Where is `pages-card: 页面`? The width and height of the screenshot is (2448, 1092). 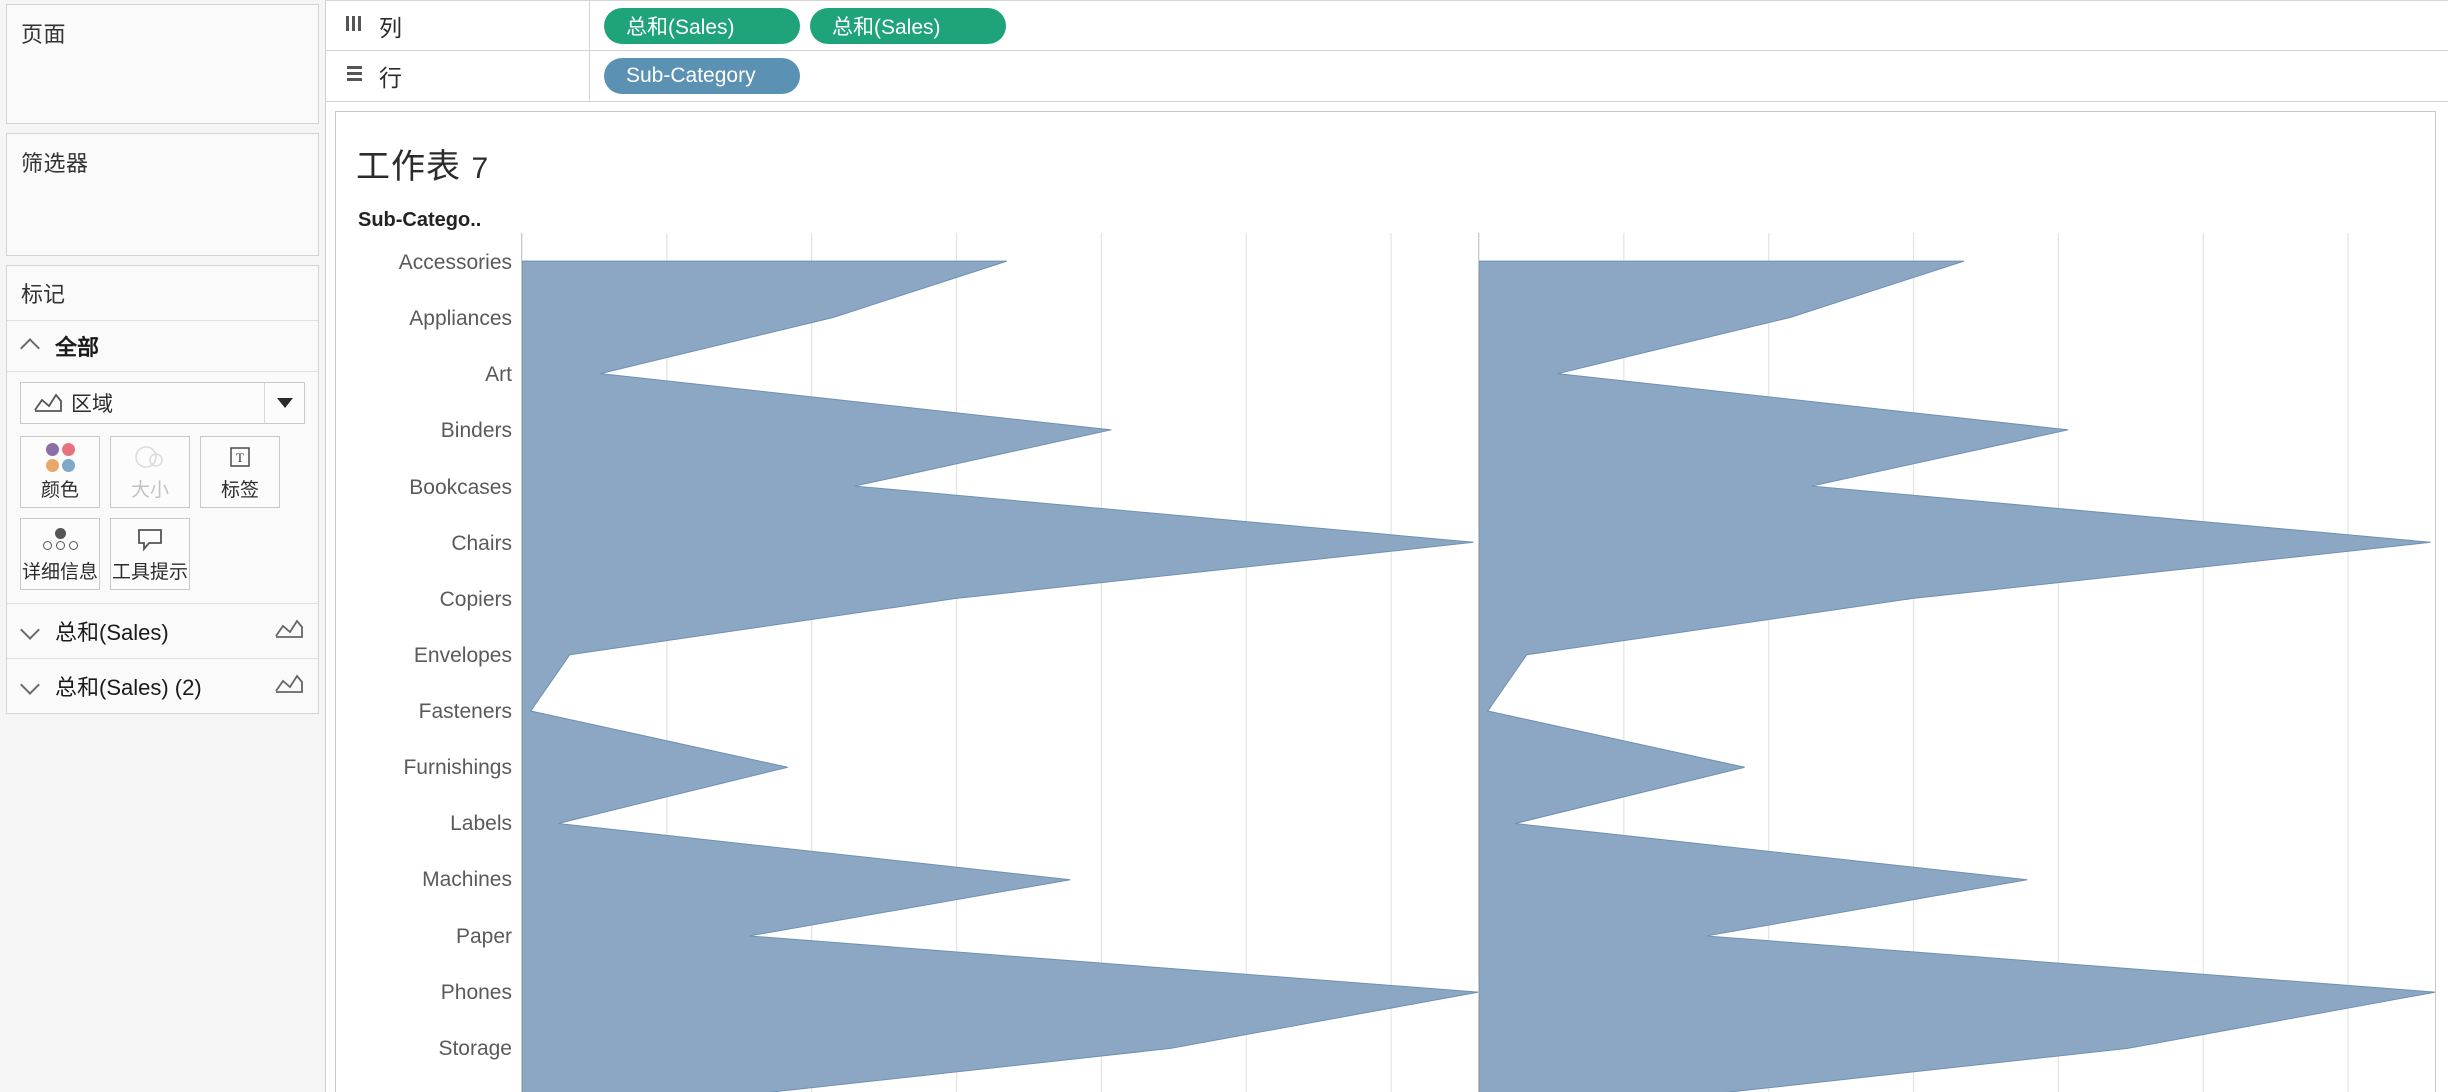 pages-card: 页面 is located at coordinates (162, 64).